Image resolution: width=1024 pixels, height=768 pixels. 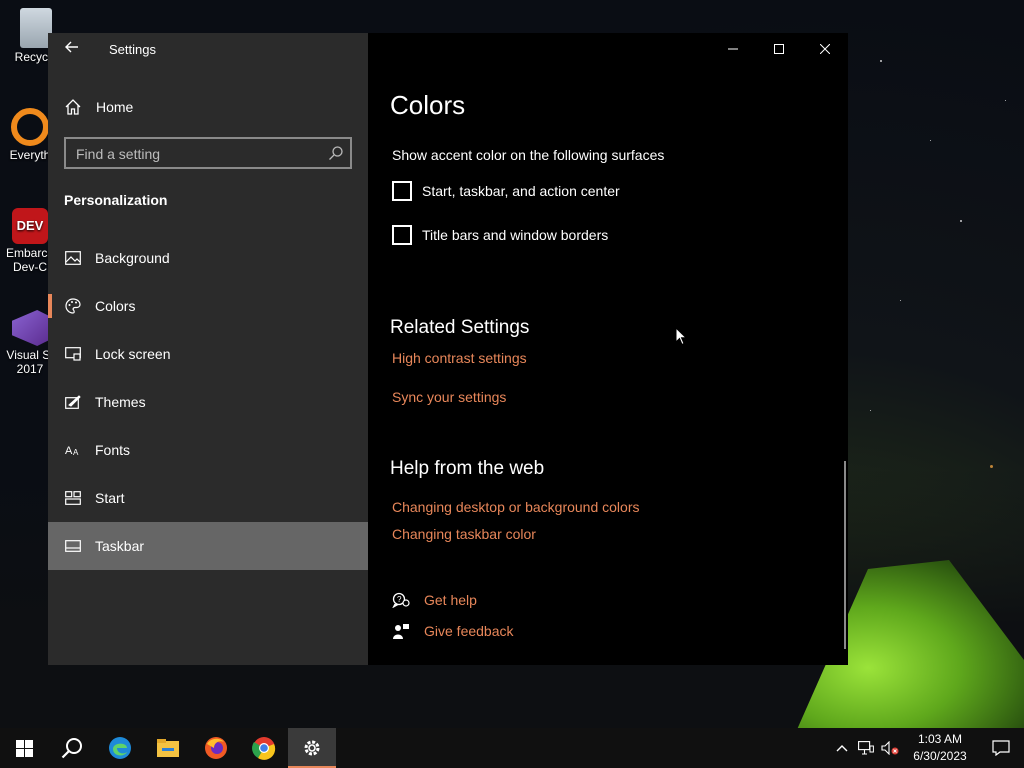 I want to click on close-icon, so click(x=825, y=49).